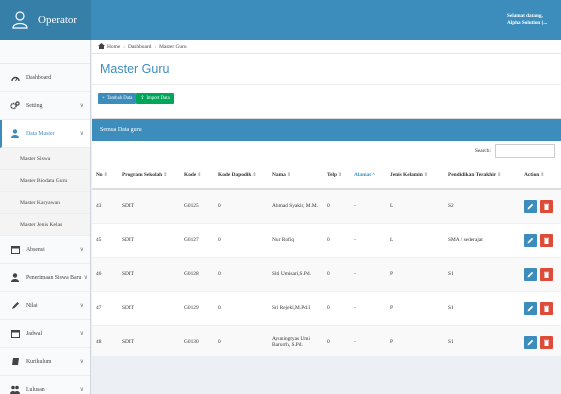 This screenshot has width=561, height=394. Describe the element at coordinates (34, 105) in the screenshot. I see `sidebar-item-label: Setting` at that location.